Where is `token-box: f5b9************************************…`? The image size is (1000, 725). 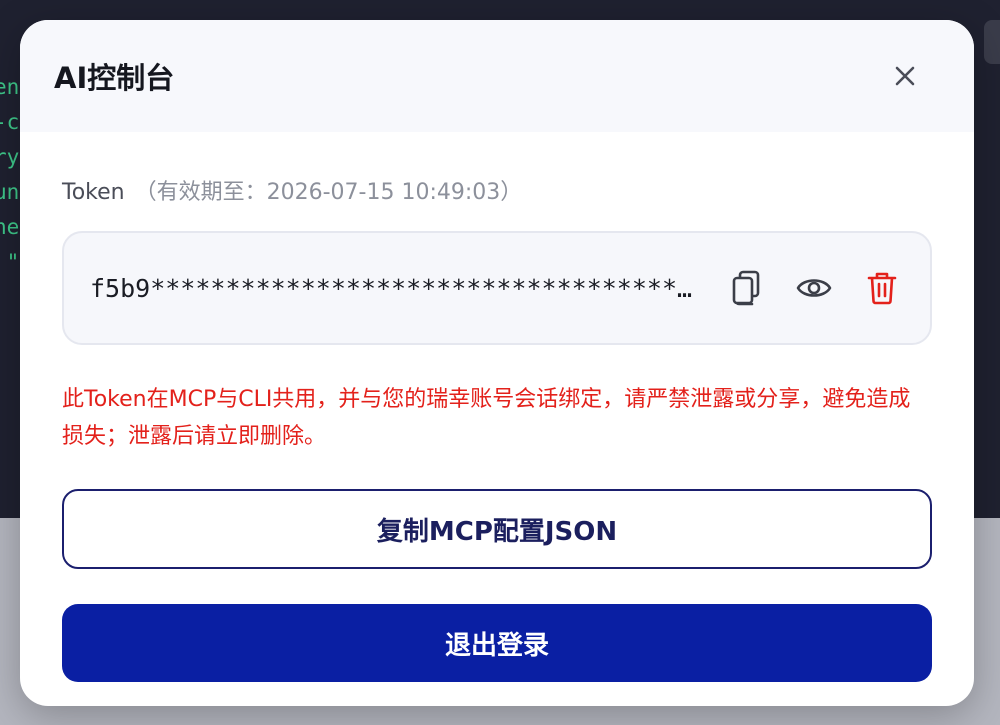 token-box: f5b9************************************… is located at coordinates (497, 288).